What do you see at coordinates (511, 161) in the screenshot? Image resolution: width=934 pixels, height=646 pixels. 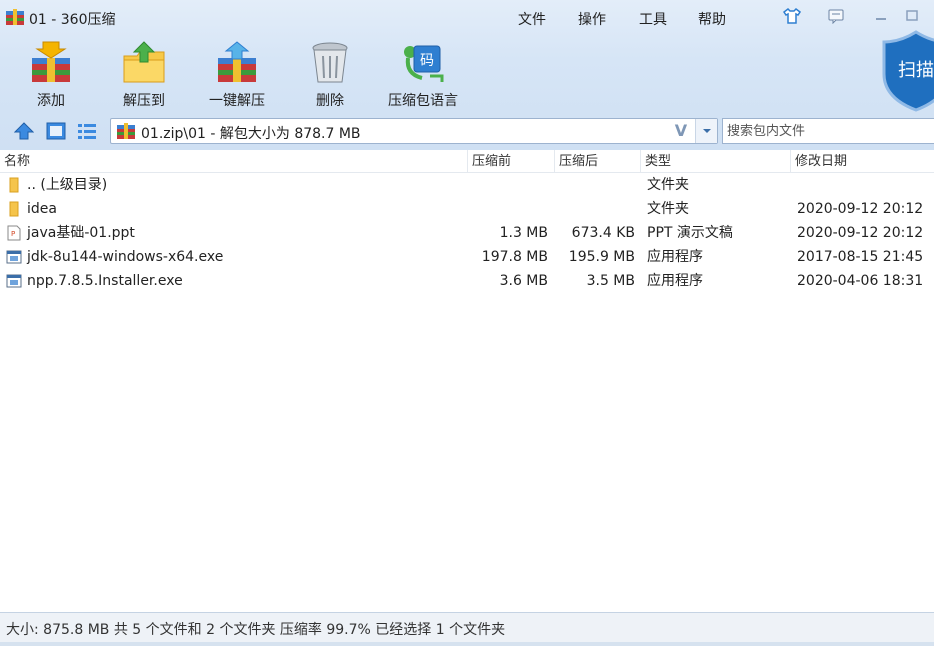 I see `column-packed-header: 压缩前` at bounding box center [511, 161].